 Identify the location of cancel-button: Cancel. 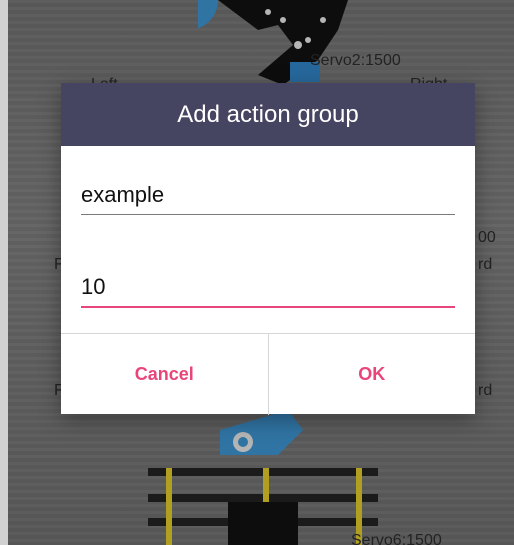
(164, 374).